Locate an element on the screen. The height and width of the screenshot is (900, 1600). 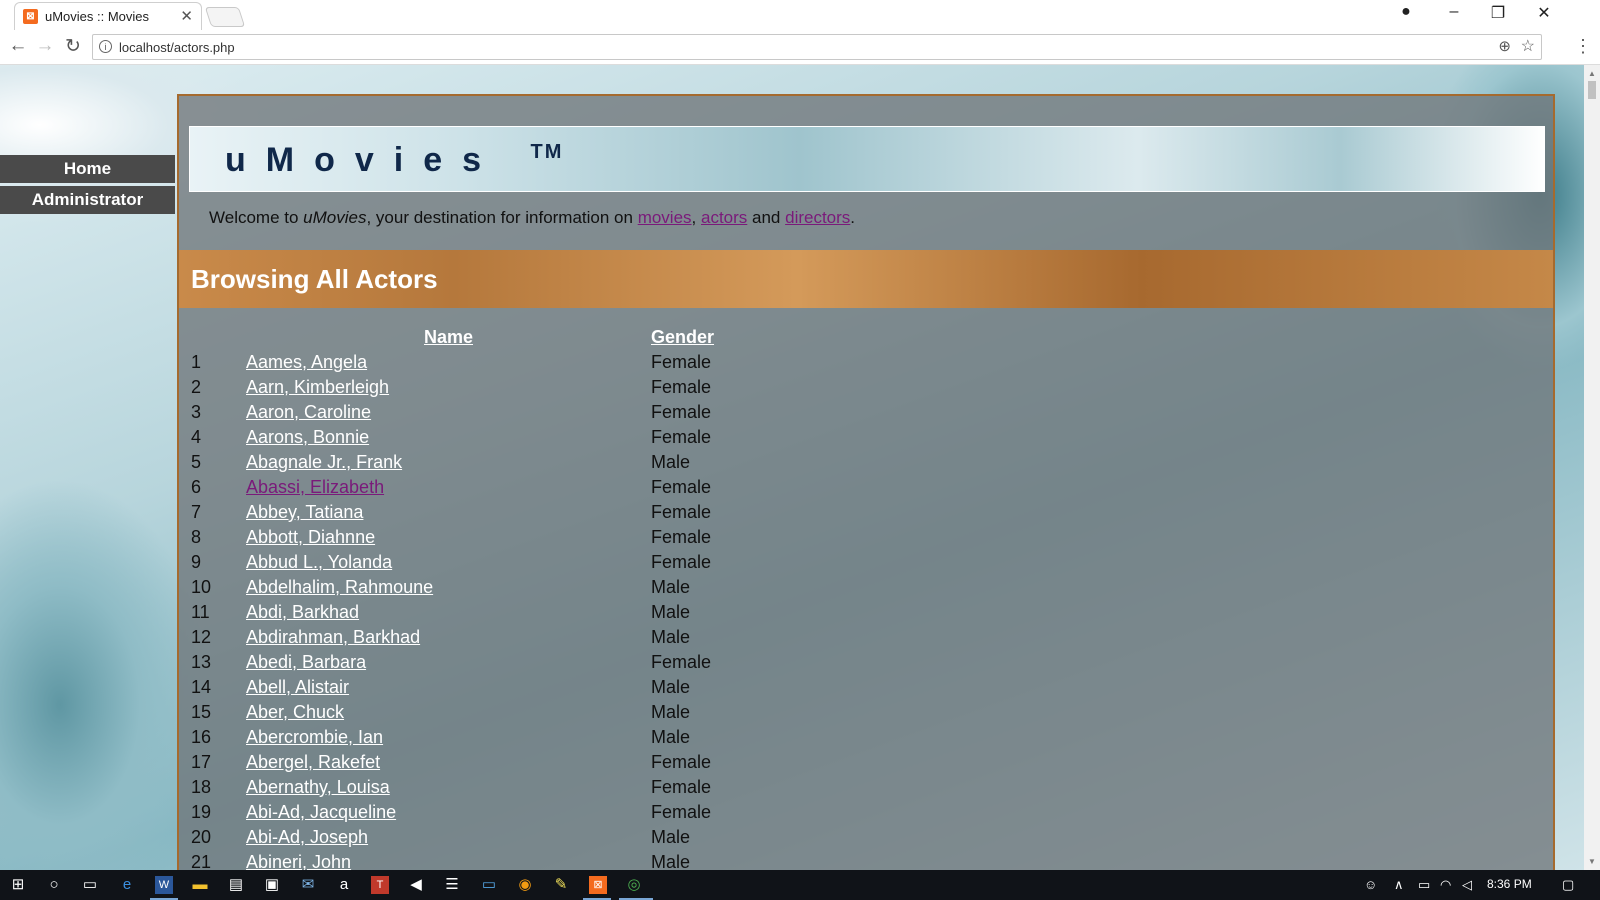
actor-name-link: Aaron, Caroline is located at coordinates (308, 412).